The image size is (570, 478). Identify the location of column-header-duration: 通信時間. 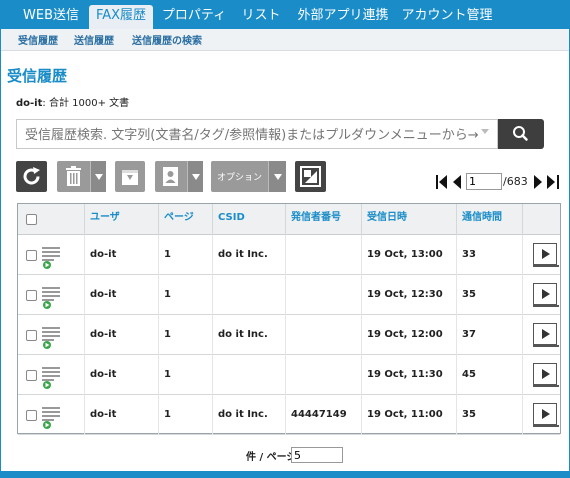
(490, 219).